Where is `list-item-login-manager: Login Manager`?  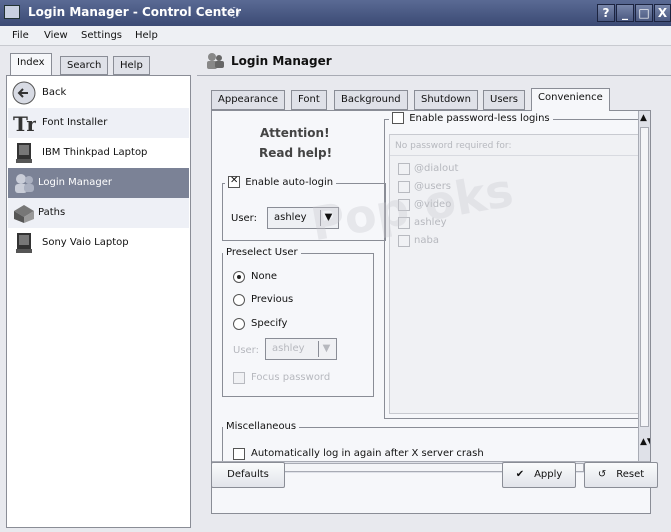 list-item-login-manager: Login Manager is located at coordinates (98, 183).